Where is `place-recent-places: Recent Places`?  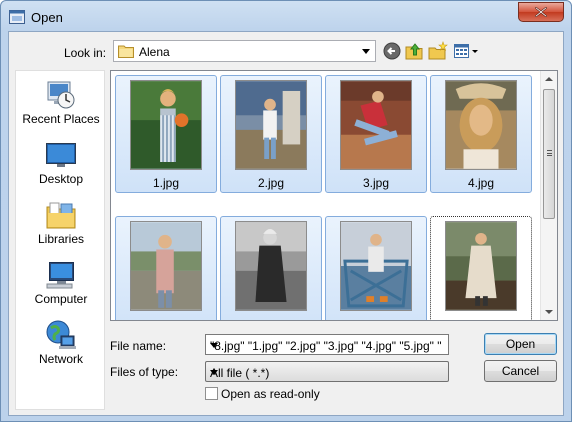 place-recent-places: Recent Places is located at coordinates (61, 109).